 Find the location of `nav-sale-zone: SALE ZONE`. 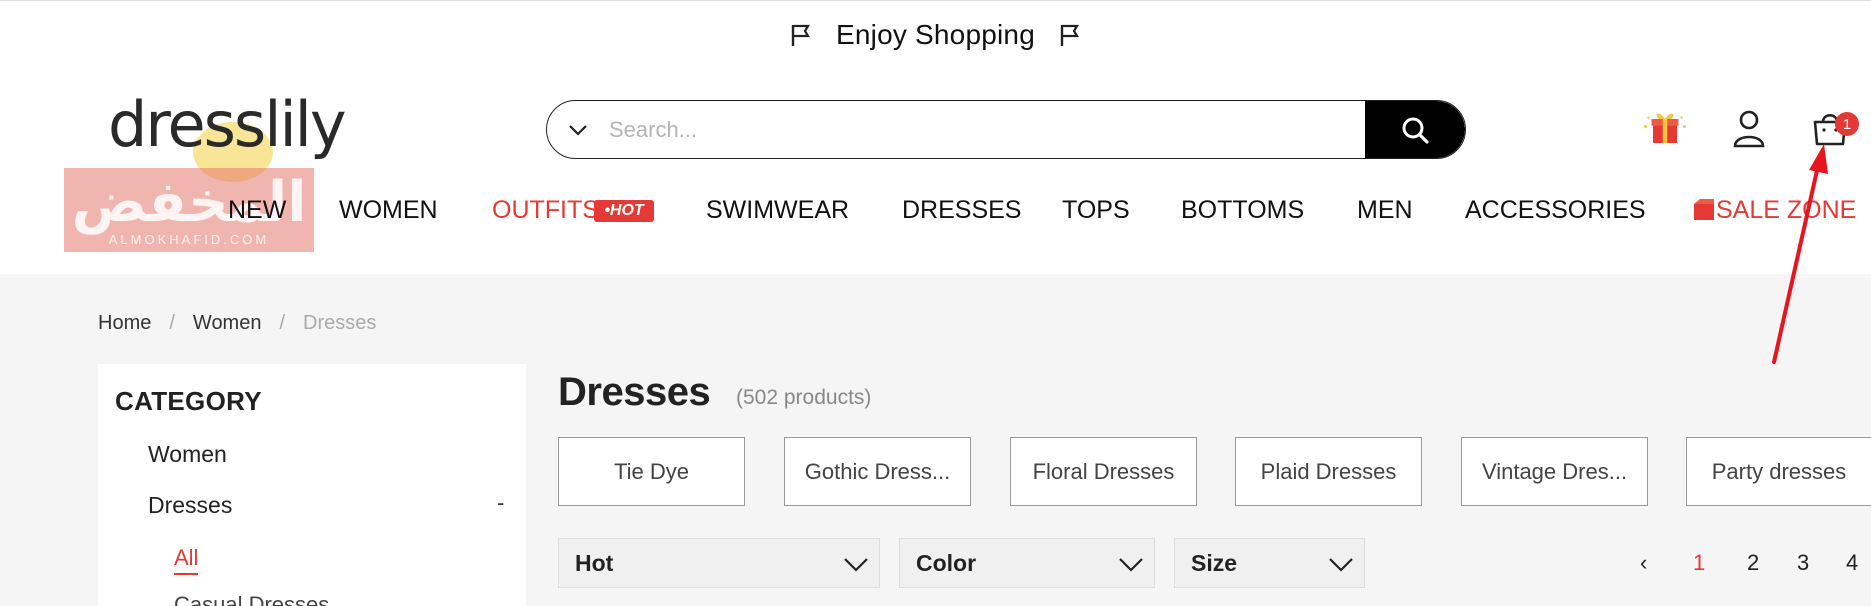

nav-sale-zone: SALE ZONE is located at coordinates (1786, 210).